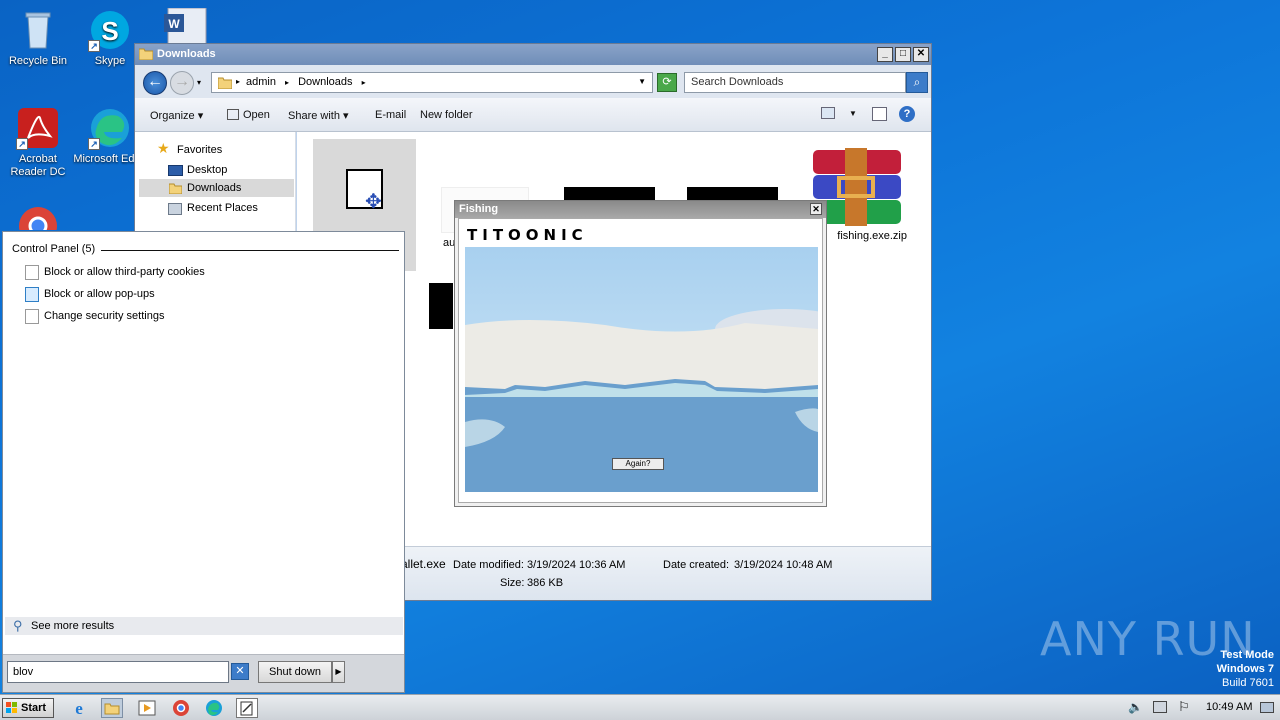 Image resolution: width=1280 pixels, height=720 pixels. What do you see at coordinates (903, 54) in the screenshot?
I see `maximize-button: □` at bounding box center [903, 54].